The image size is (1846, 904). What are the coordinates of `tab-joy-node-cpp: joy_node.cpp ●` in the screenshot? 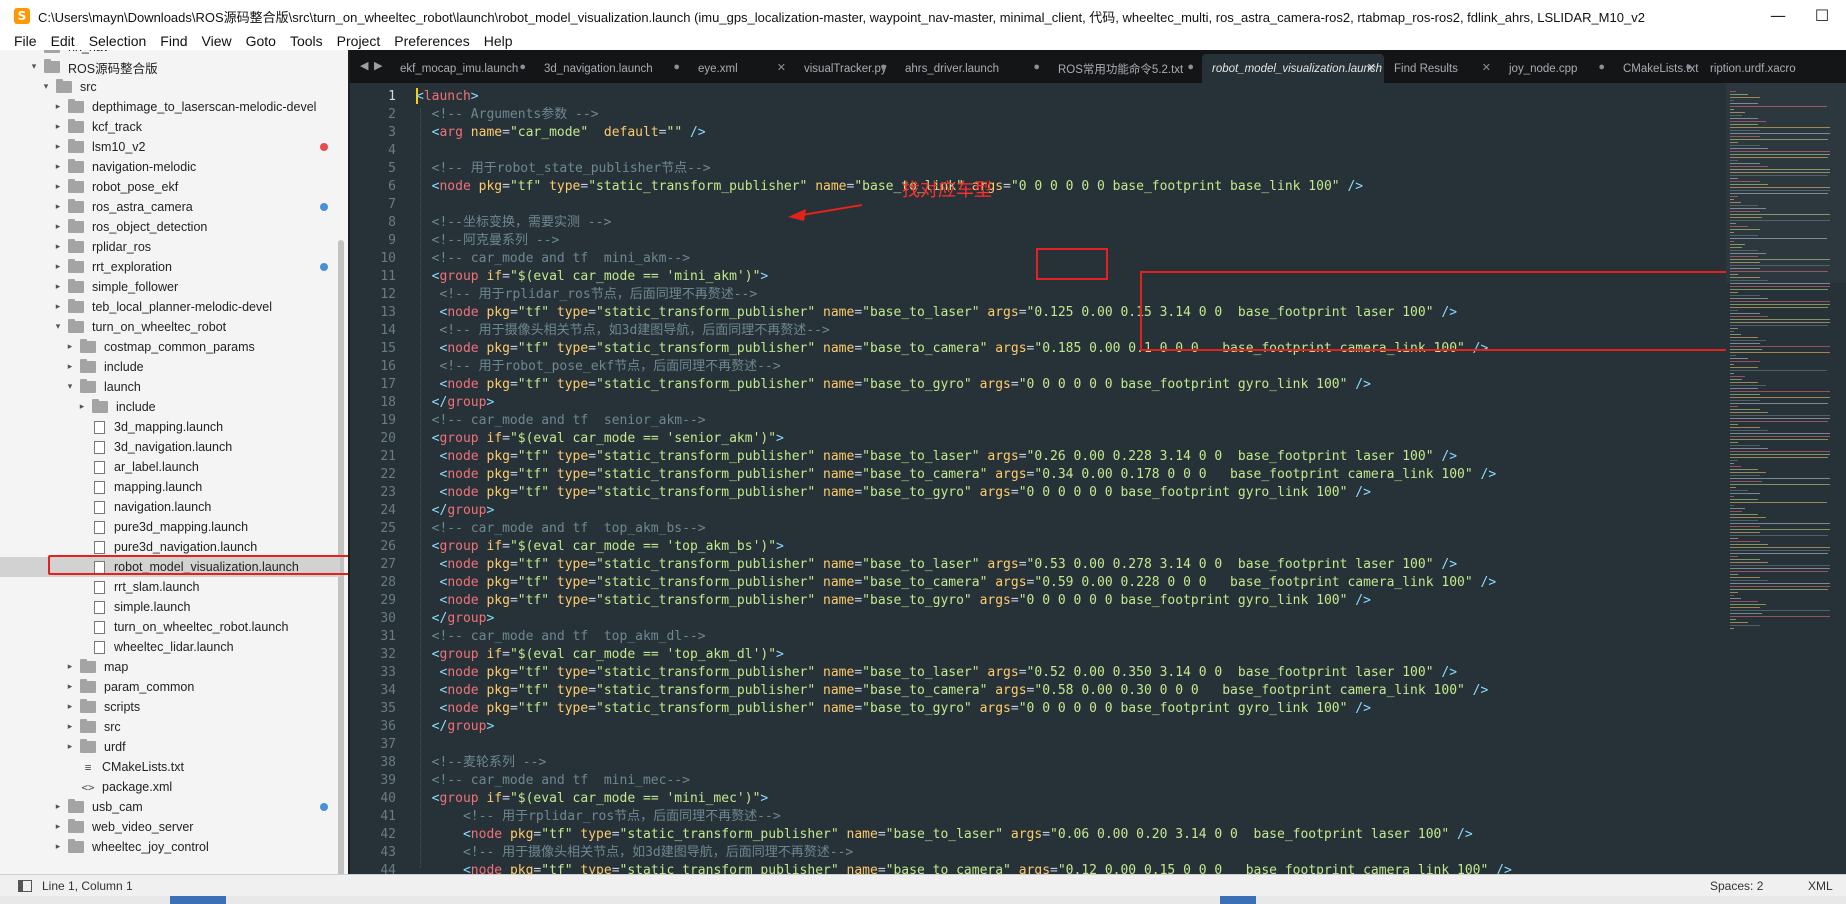 It's located at (1556, 68).